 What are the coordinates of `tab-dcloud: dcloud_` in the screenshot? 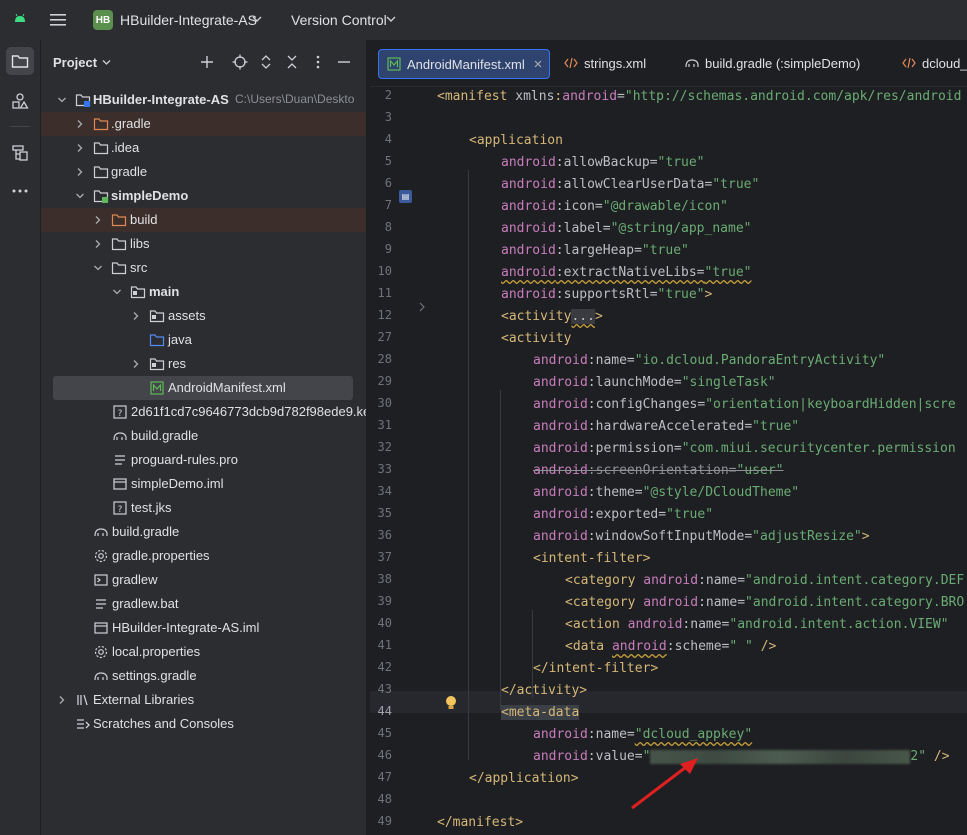 It's located at (930, 63).